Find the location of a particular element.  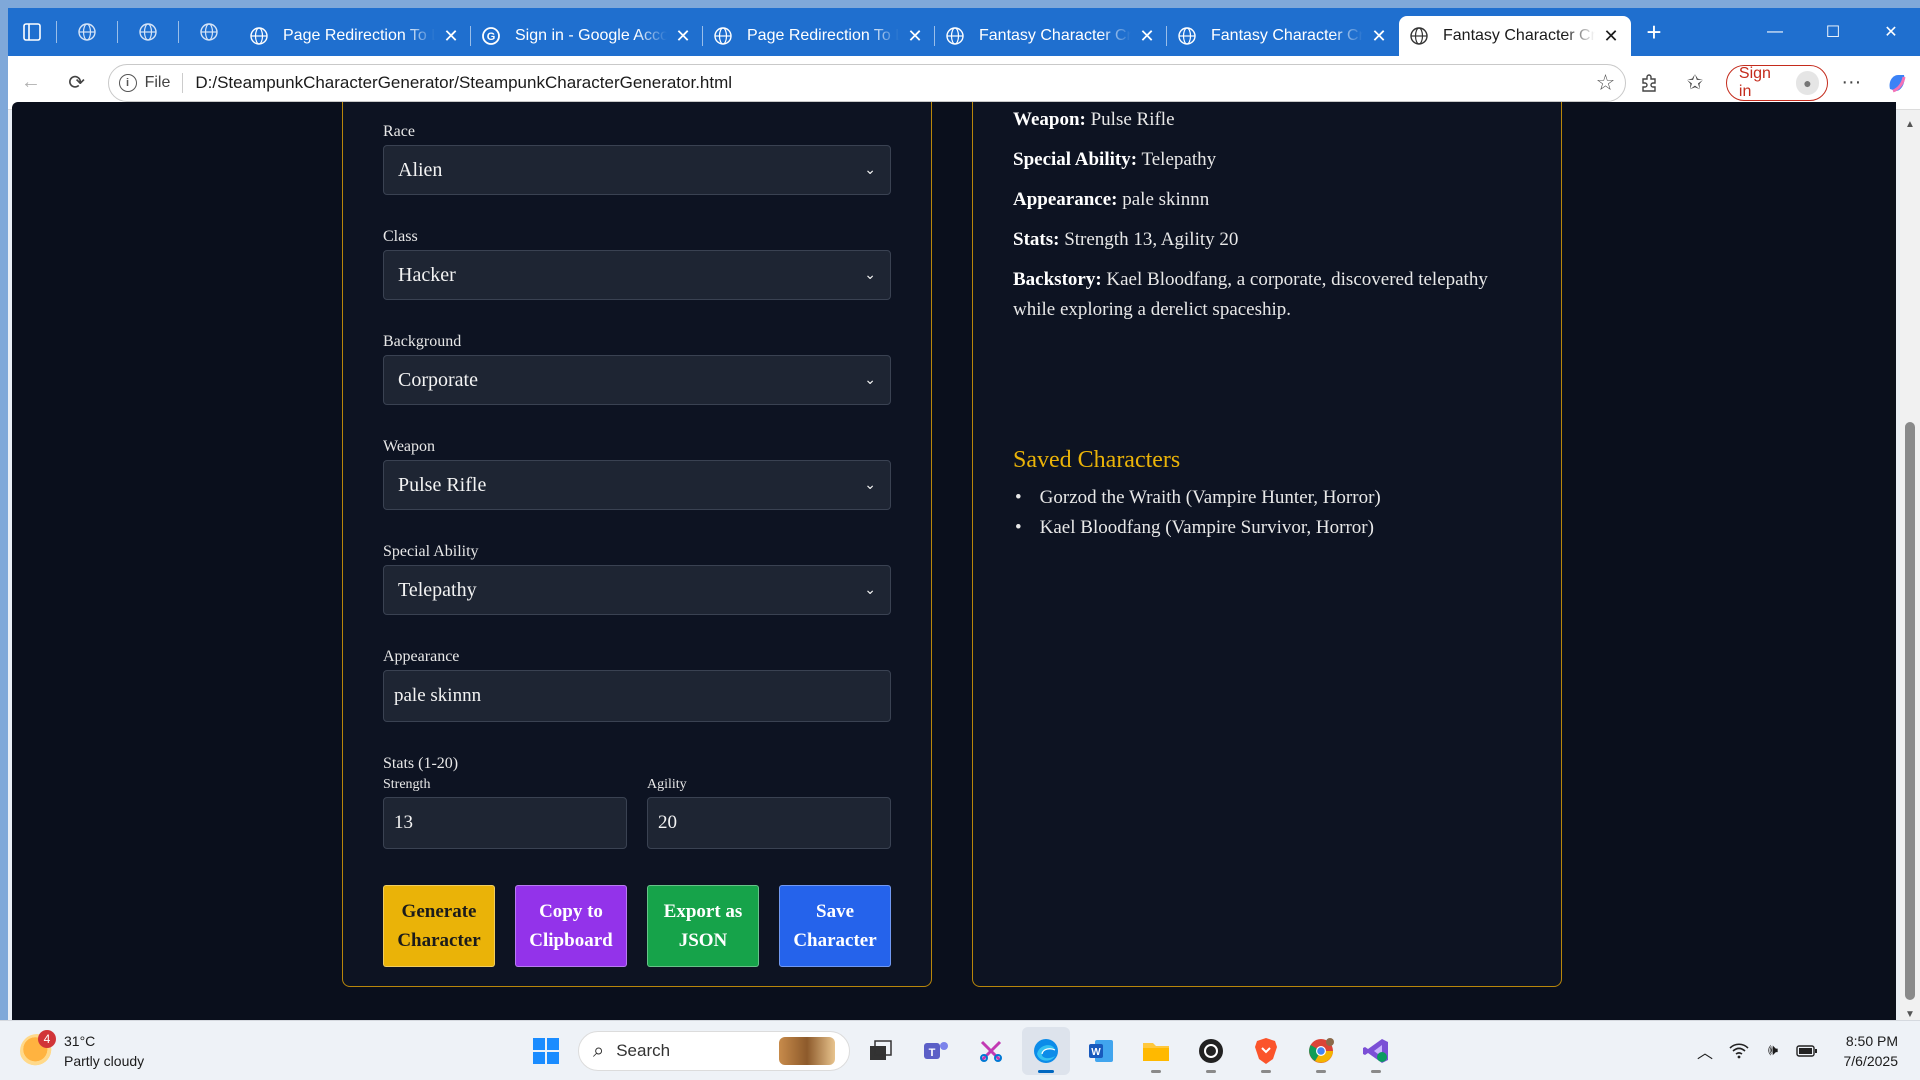

snipping-tool-icon is located at coordinates (991, 1051).